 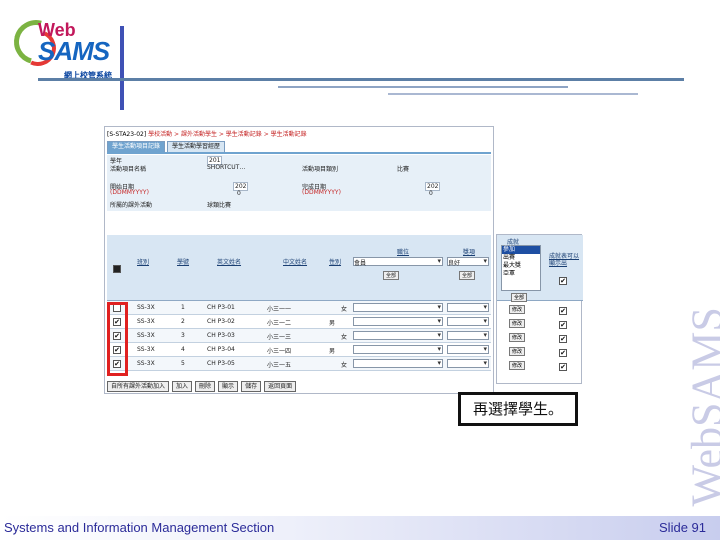 I want to click on col-class: 班別, so click(x=143, y=261).